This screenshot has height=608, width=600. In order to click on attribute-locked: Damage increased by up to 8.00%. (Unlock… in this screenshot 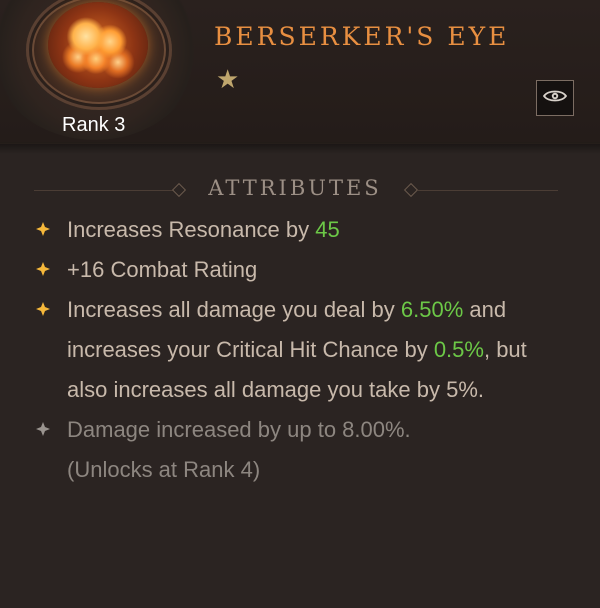, I will do `click(296, 450)`.